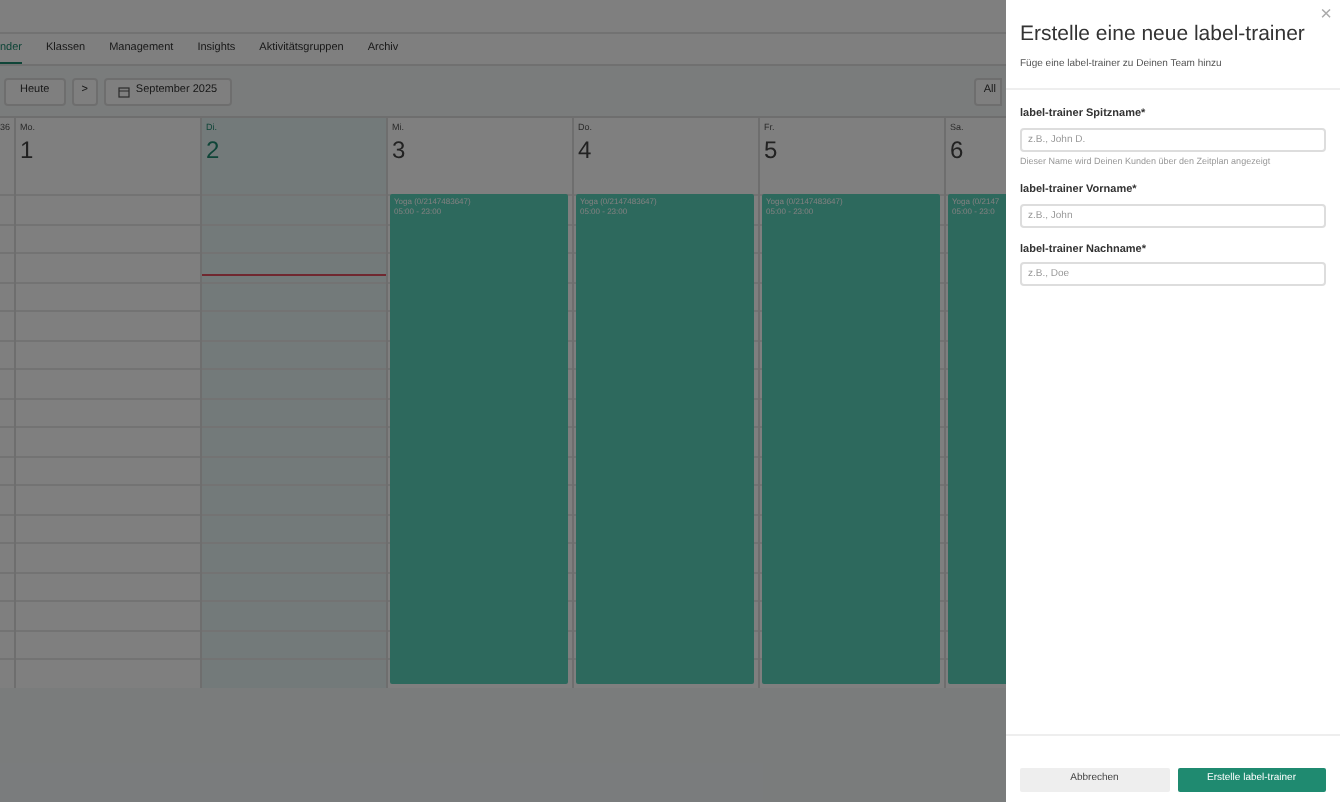  What do you see at coordinates (123, 91) in the screenshot?
I see `calendar-icon` at bounding box center [123, 91].